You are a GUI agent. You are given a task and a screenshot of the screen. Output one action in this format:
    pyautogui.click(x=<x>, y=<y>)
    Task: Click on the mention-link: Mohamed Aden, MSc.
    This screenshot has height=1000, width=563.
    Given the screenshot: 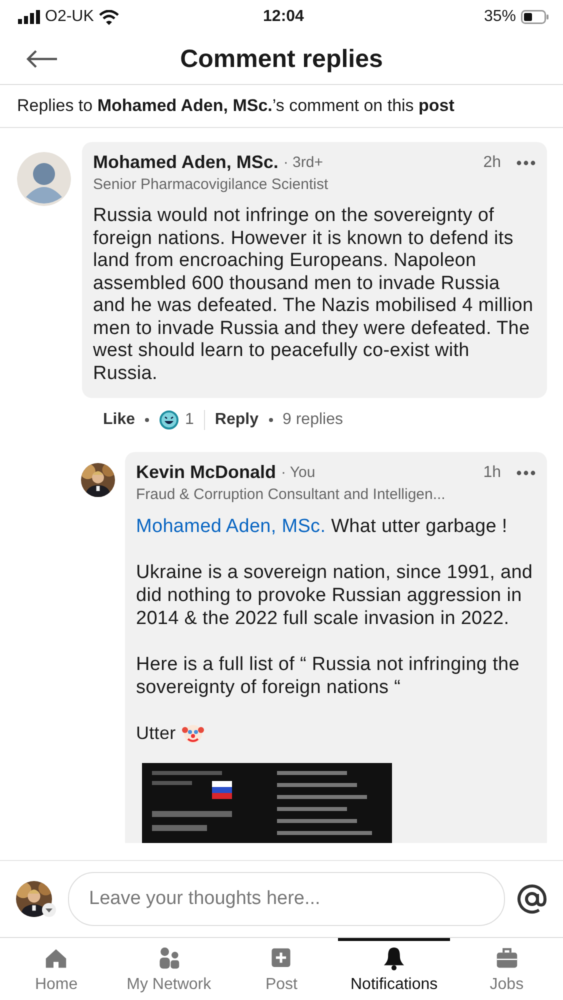 What is the action you would take?
    pyautogui.click(x=231, y=526)
    